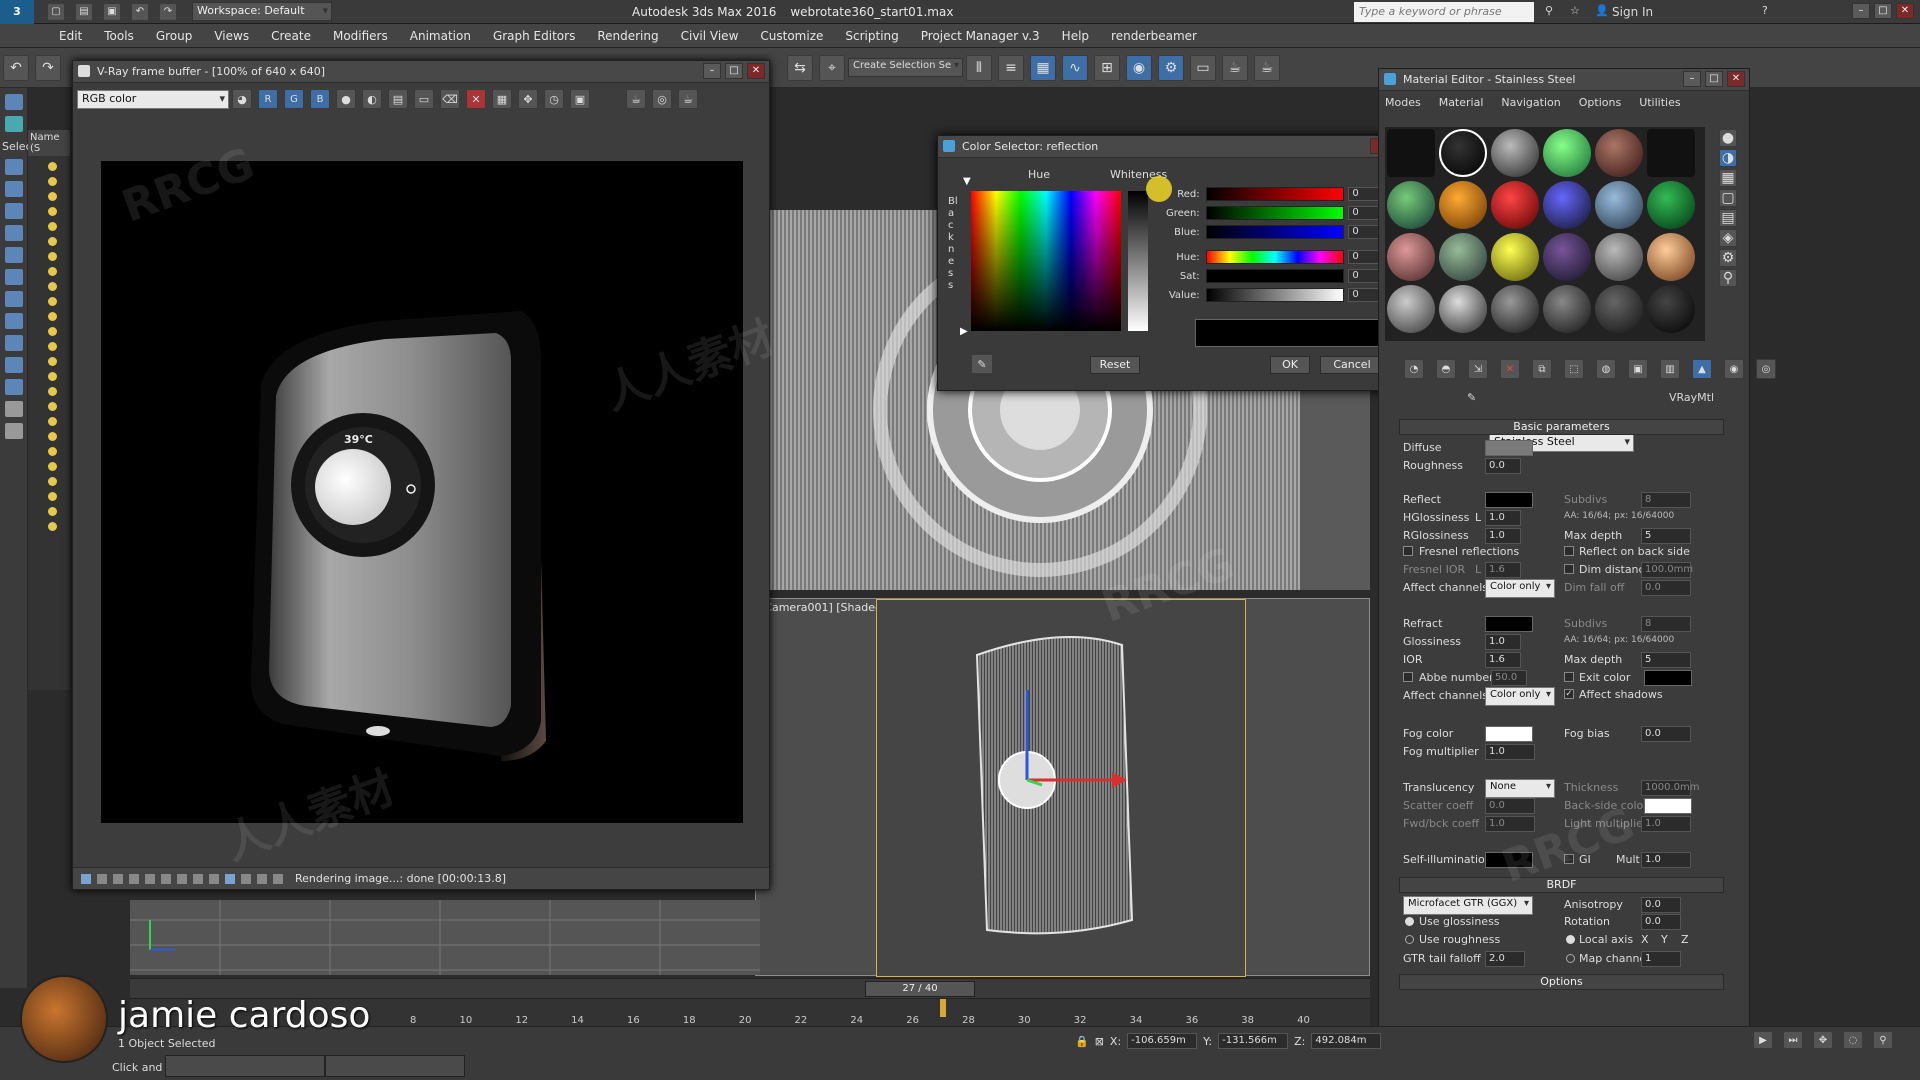 The image size is (1920, 1080). I want to click on snap-icon: ⌖, so click(832, 67).